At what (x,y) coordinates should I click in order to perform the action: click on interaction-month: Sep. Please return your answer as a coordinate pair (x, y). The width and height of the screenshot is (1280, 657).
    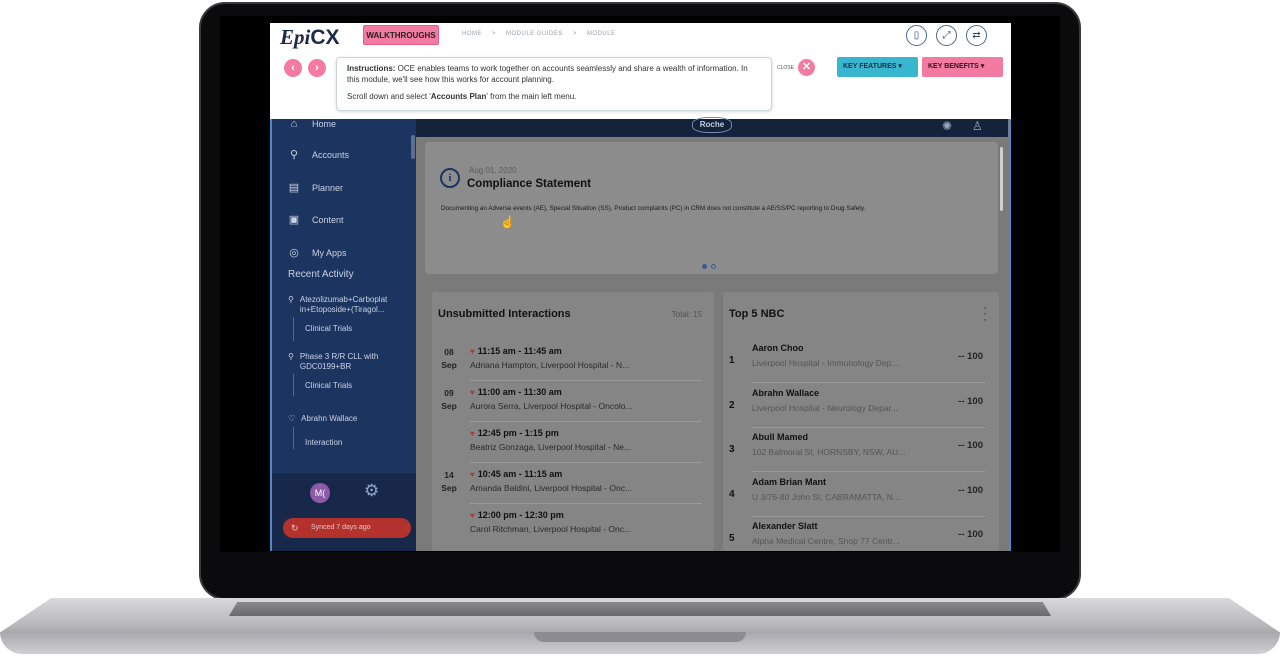
    Looking at the image, I should click on (449, 488).